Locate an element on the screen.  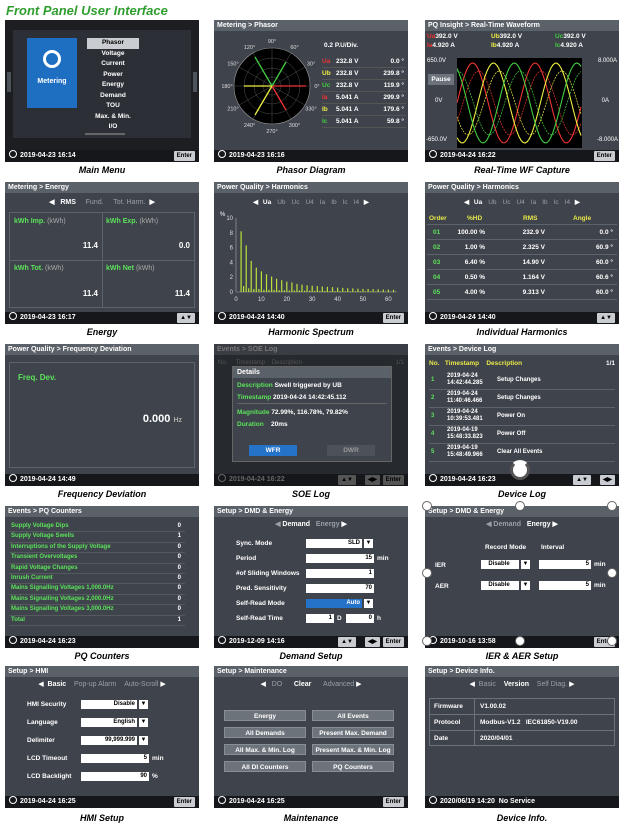
hmi-security-field: Disable is located at coordinates (109, 704).